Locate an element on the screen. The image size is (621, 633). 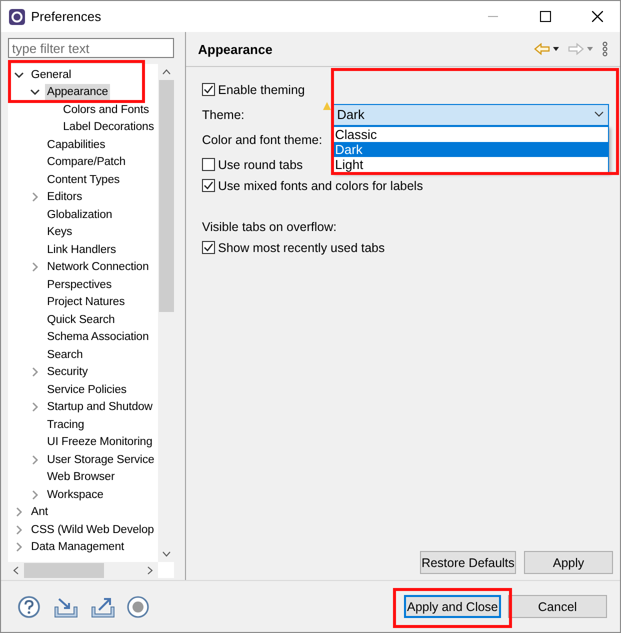
tree-item: Label Decorations is located at coordinates (108, 127).